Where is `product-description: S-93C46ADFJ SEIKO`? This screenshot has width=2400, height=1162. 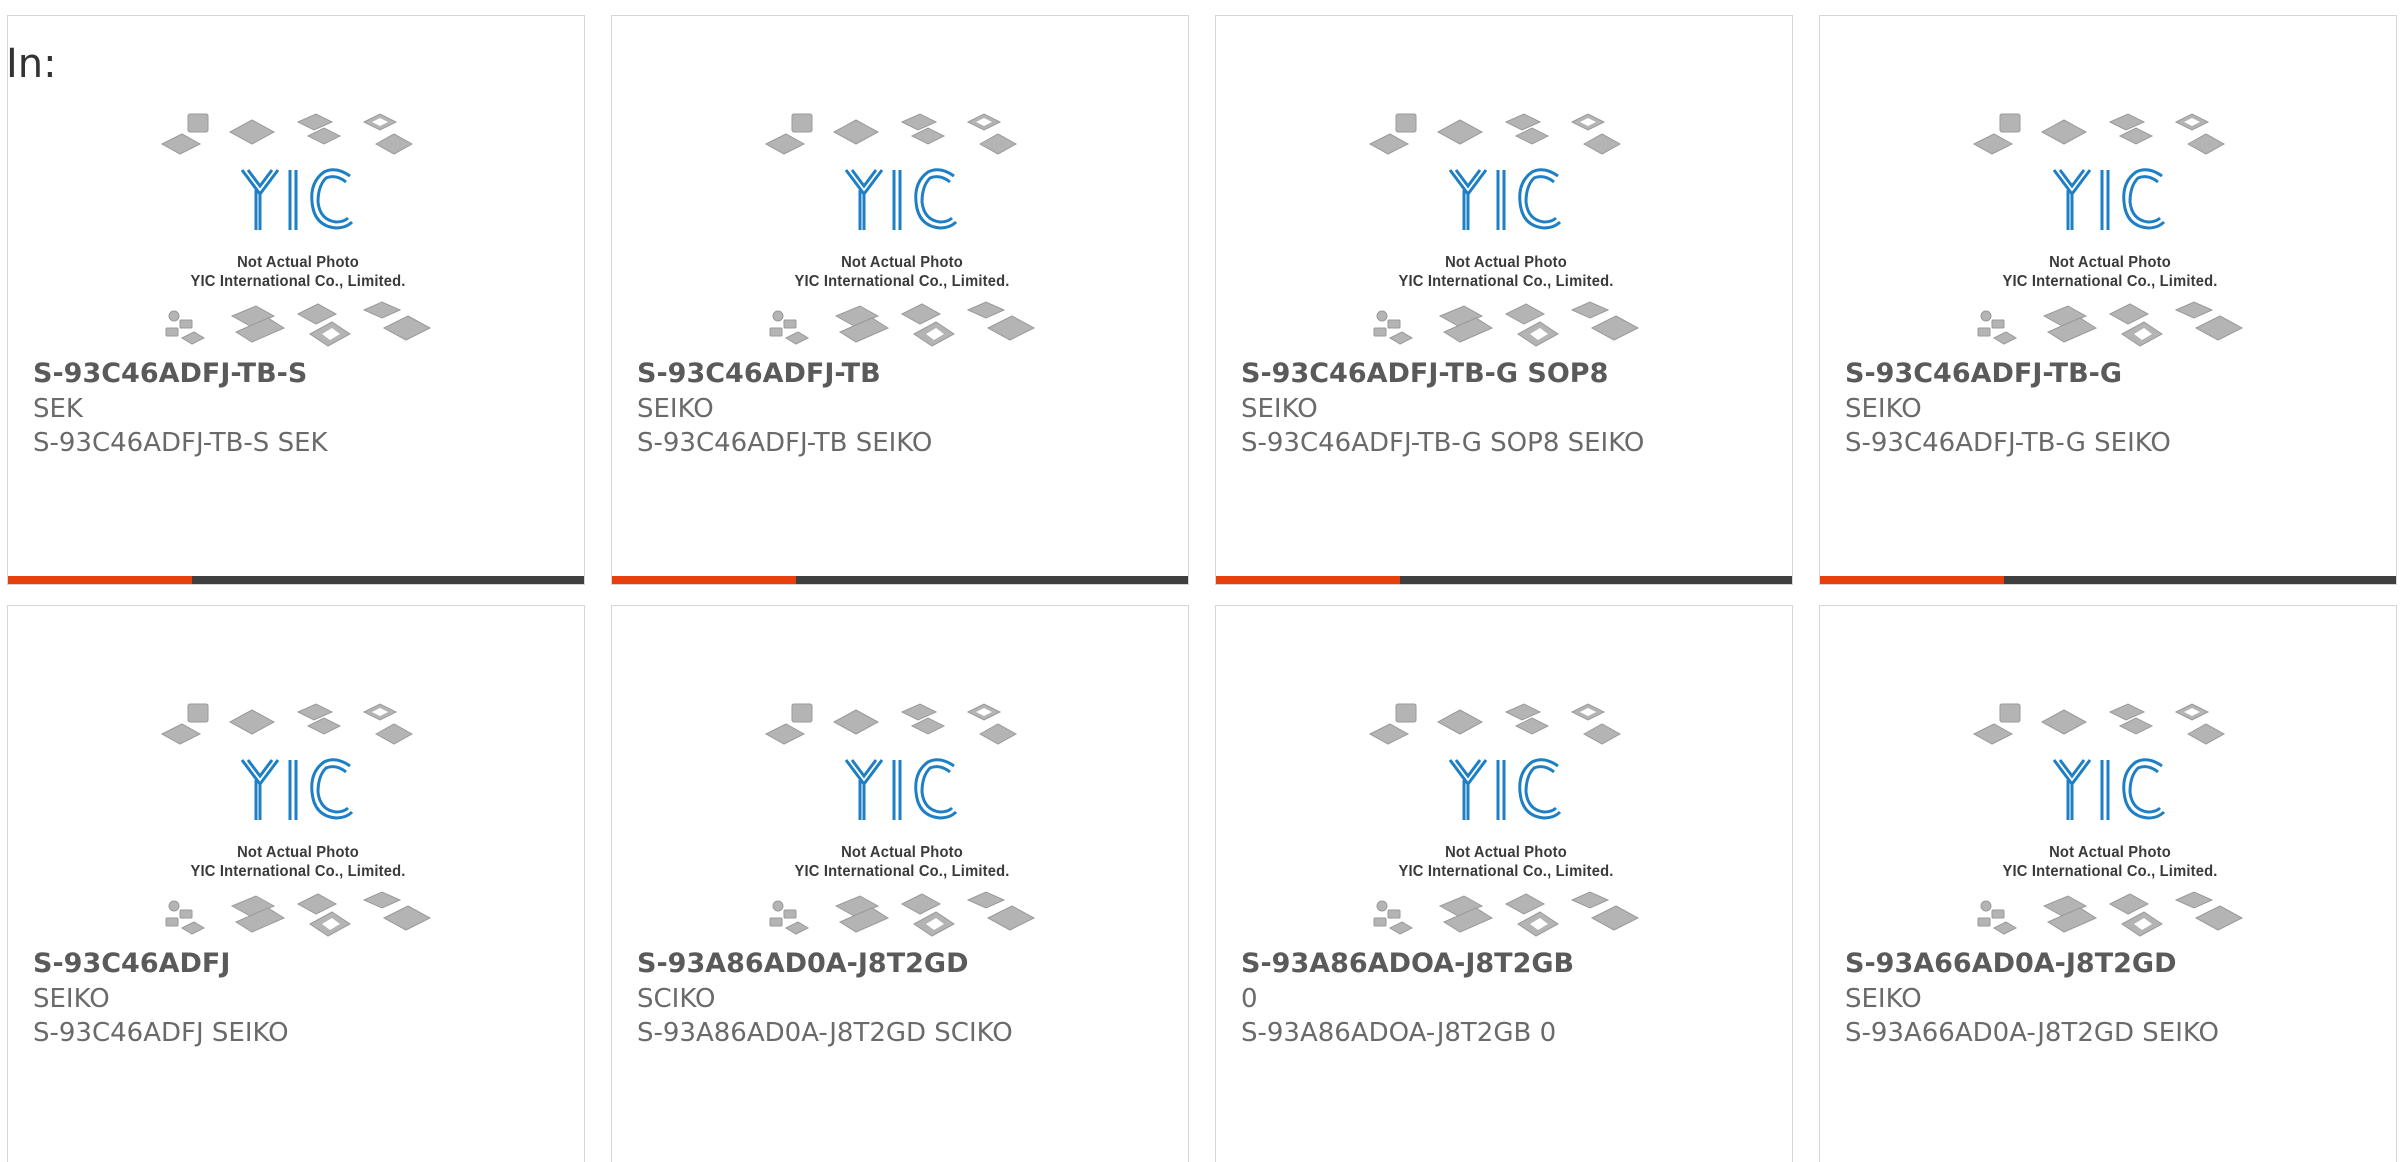 product-description: S-93C46ADFJ SEIKO is located at coordinates (161, 1033).